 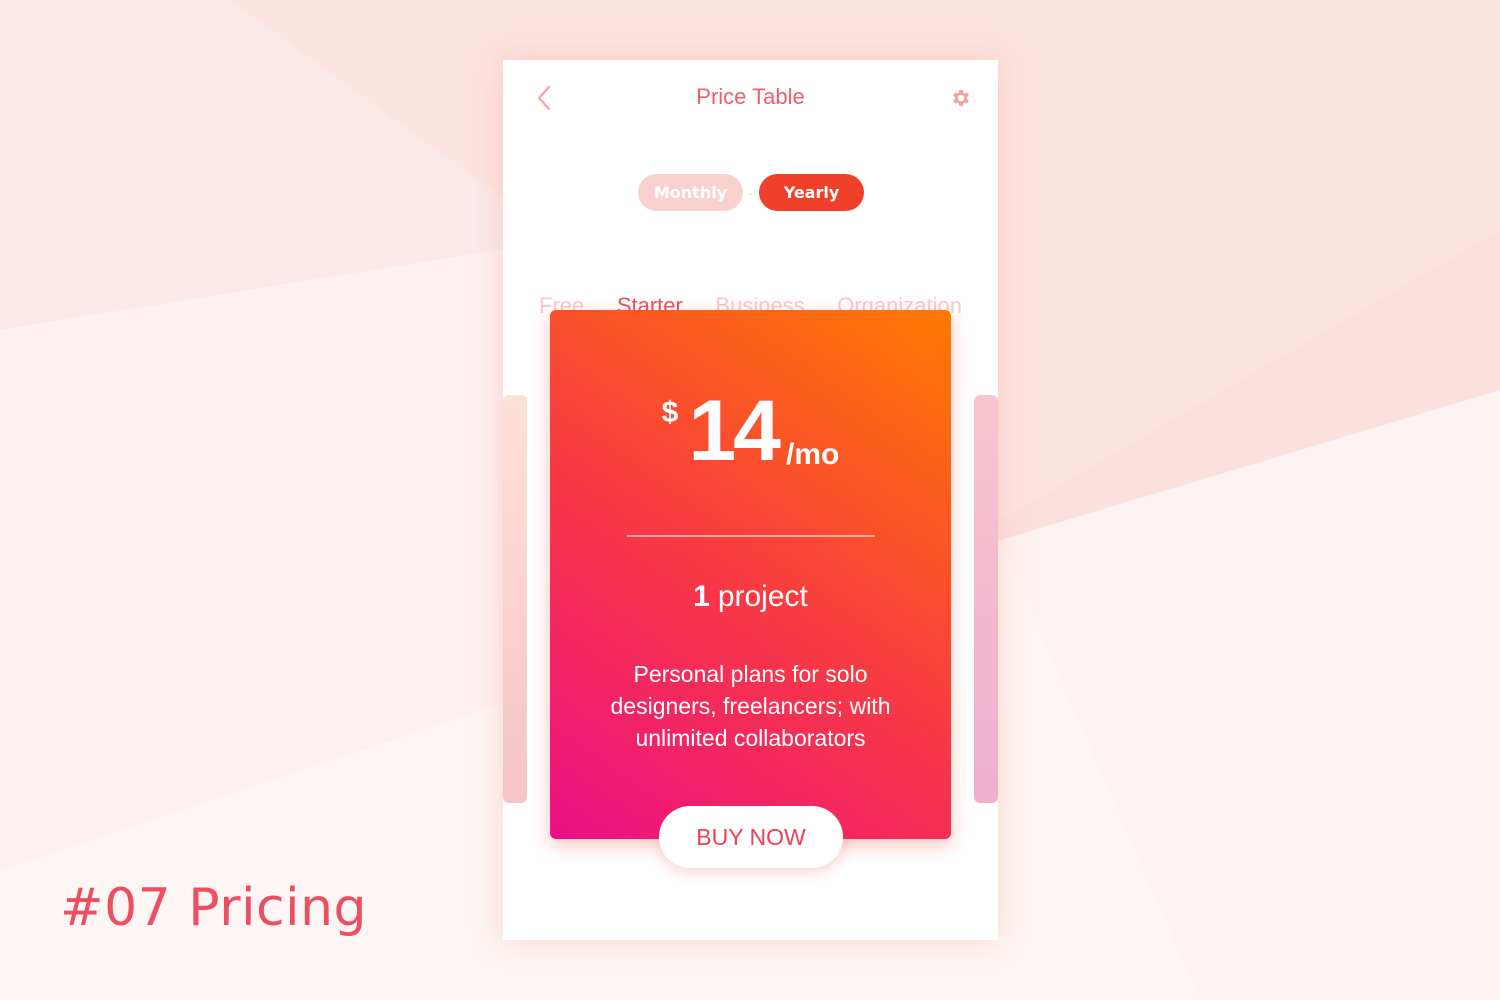 I want to click on shot-label: #07 Pricing, so click(x=214, y=908).